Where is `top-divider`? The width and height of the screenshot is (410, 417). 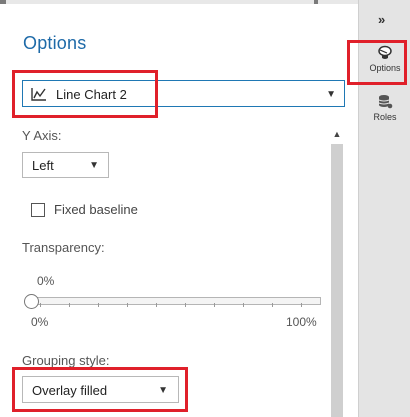 top-divider is located at coordinates (179, 2).